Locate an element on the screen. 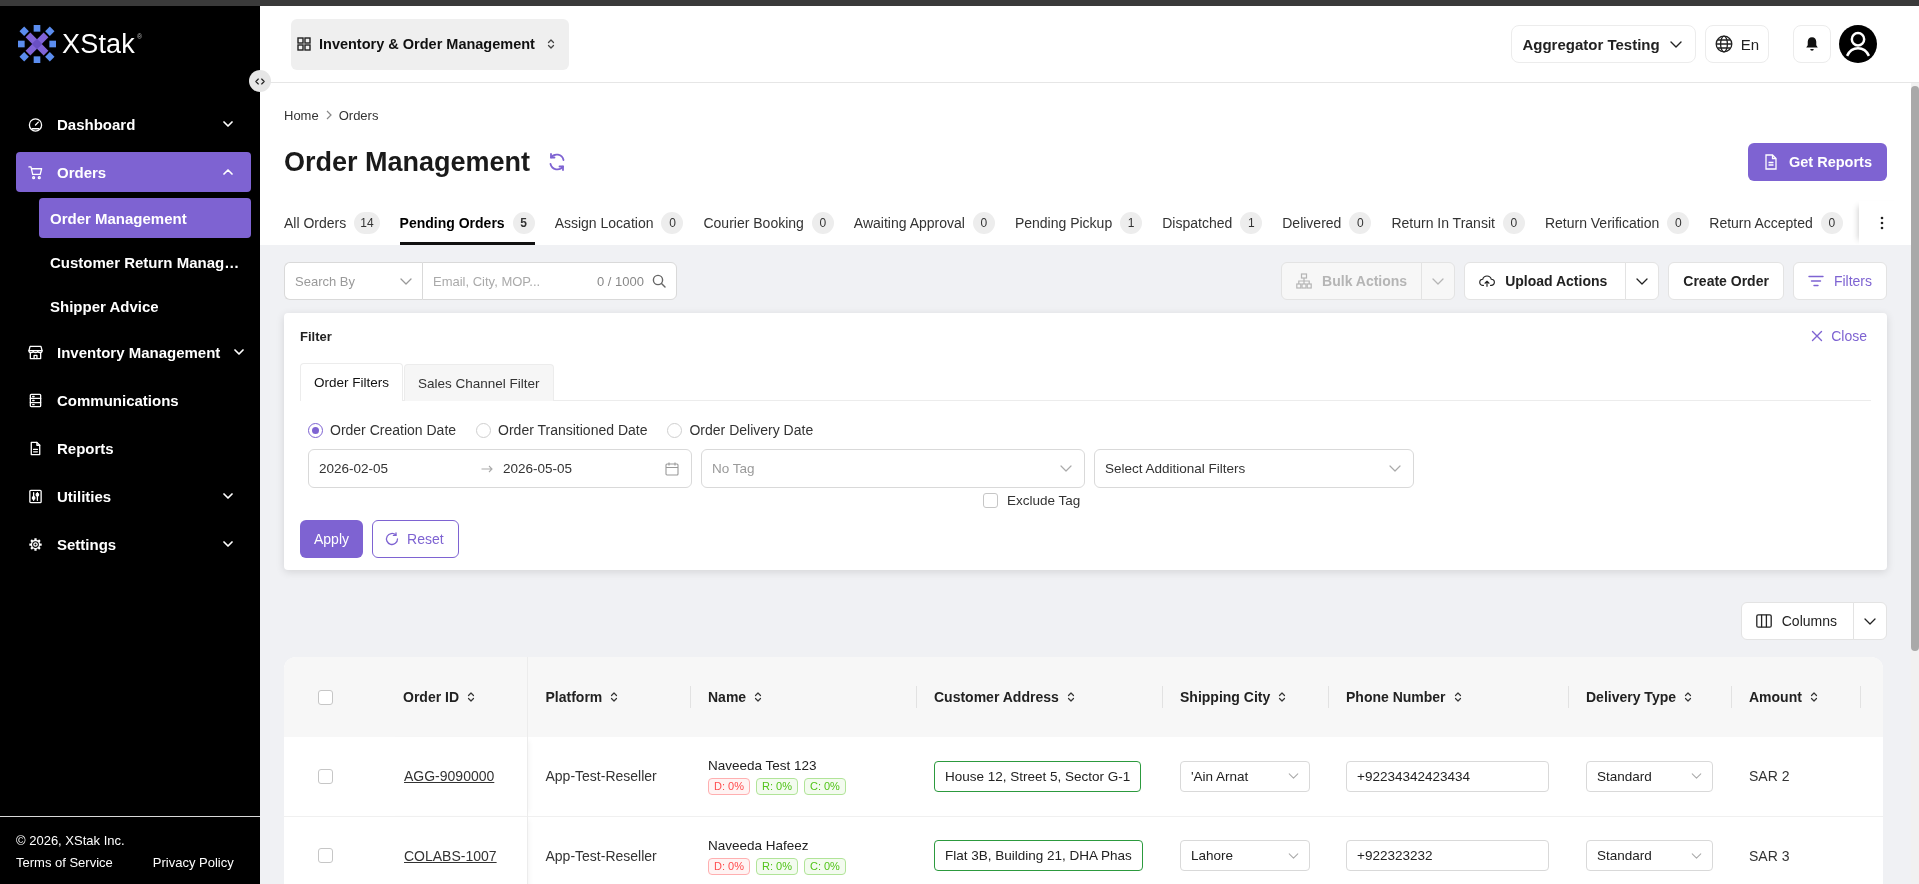 The height and width of the screenshot is (884, 1919). date-type-option: Order Creation Date is located at coordinates (382, 430).